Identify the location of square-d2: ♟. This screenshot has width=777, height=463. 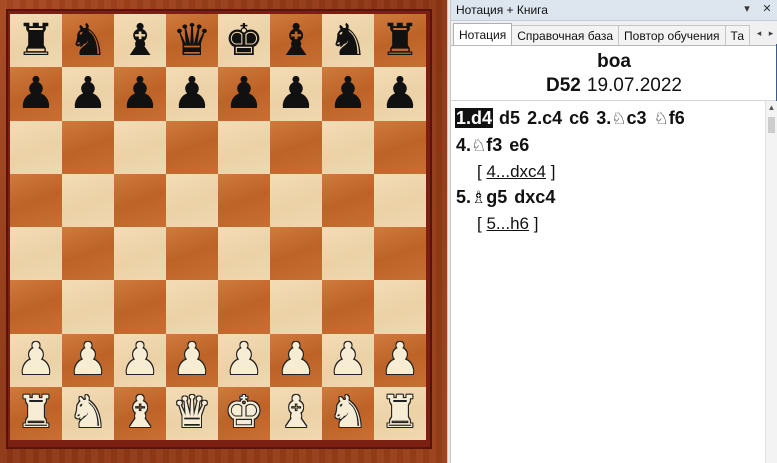
(192, 360).